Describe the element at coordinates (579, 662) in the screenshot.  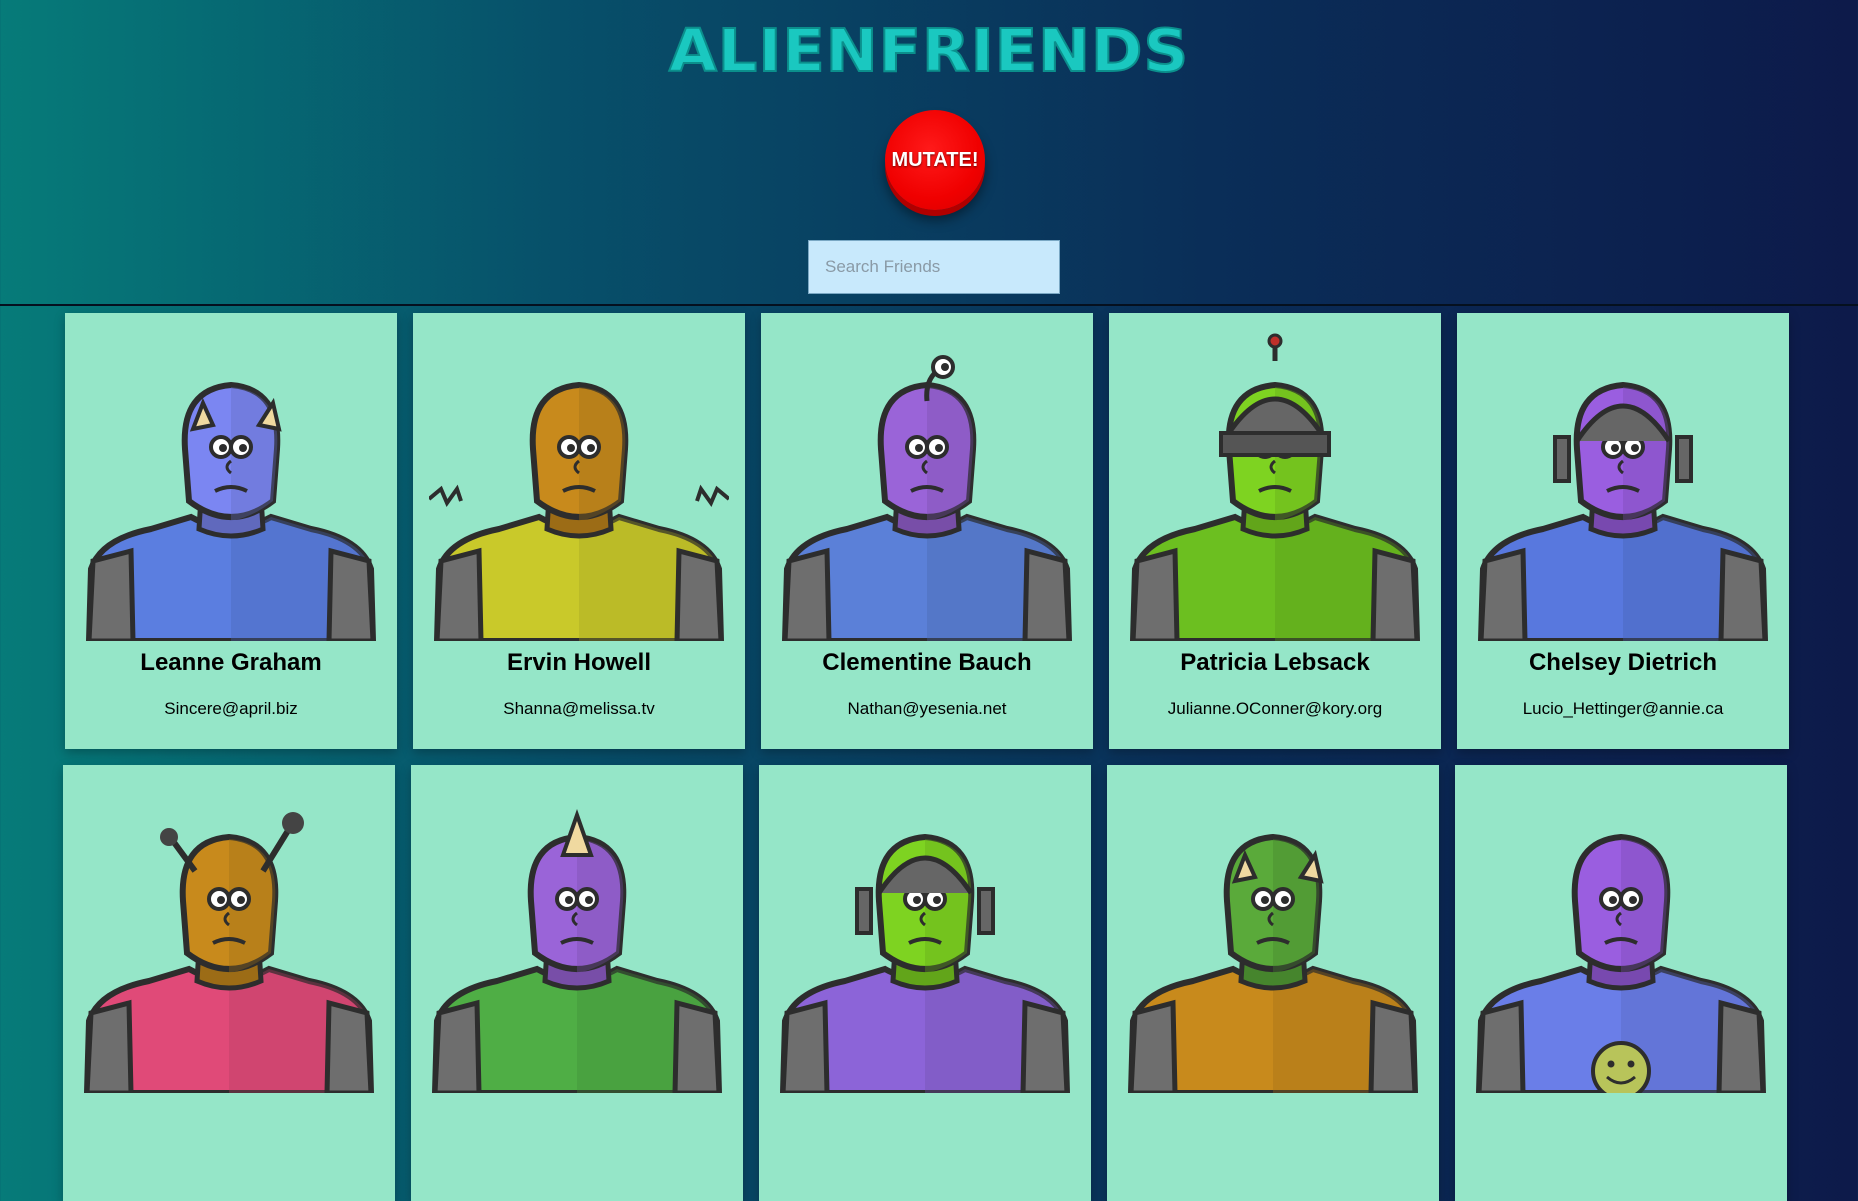
I see `friend-name: Ervin Howell` at that location.